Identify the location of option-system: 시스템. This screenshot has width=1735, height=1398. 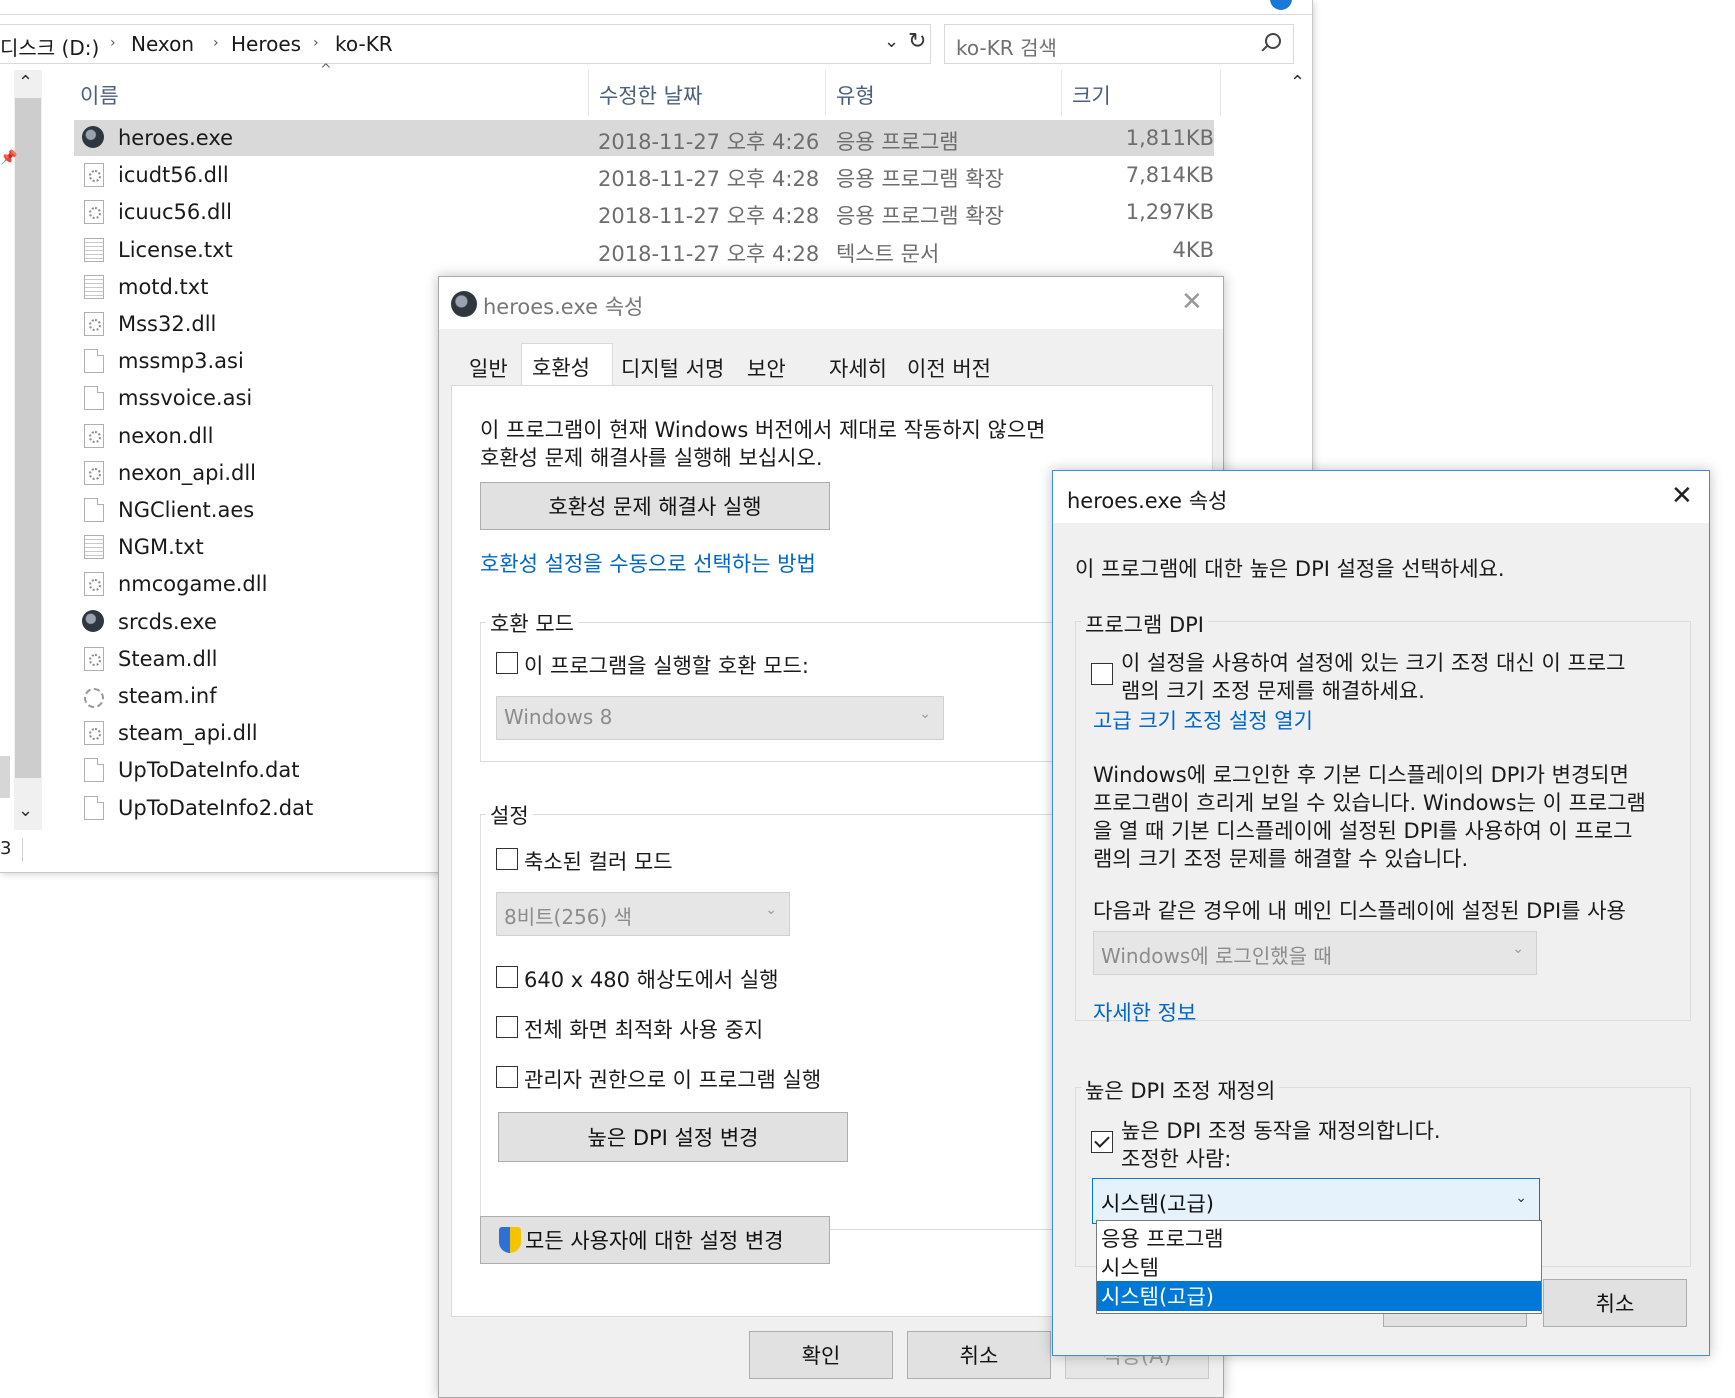
(1319, 1267).